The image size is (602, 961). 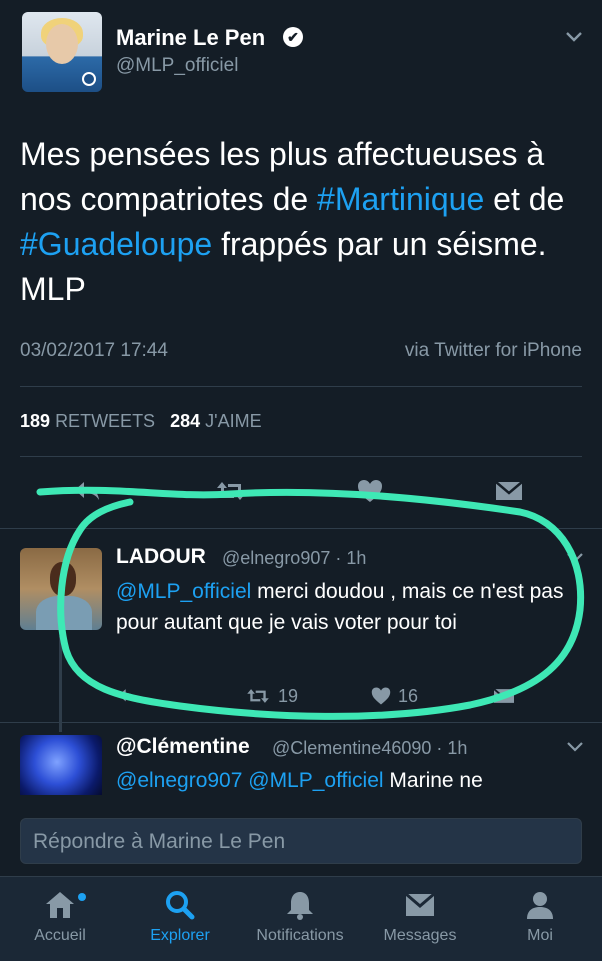 What do you see at coordinates (369, 748) in the screenshot?
I see `reply-author-handle: @Clementine46090 · 1h` at bounding box center [369, 748].